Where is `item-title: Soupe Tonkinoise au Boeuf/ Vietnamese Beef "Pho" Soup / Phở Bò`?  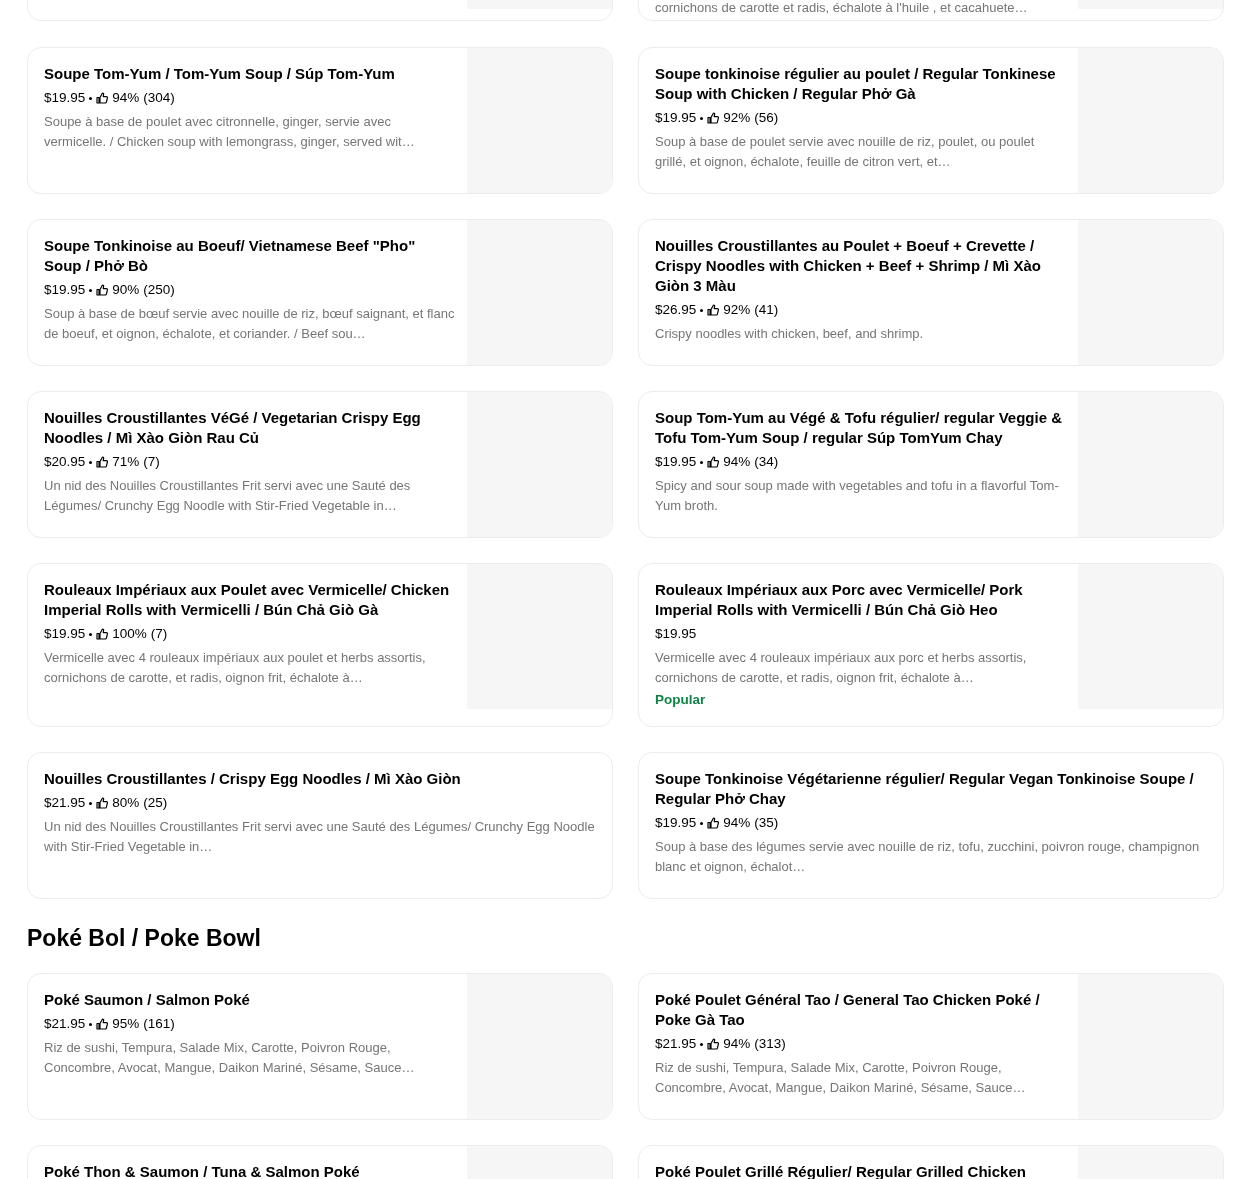
item-title: Soupe Tonkinoise au Boeuf/ Vietnamese Beef "Pho" Soup / Phở Bò is located at coordinates (230, 256).